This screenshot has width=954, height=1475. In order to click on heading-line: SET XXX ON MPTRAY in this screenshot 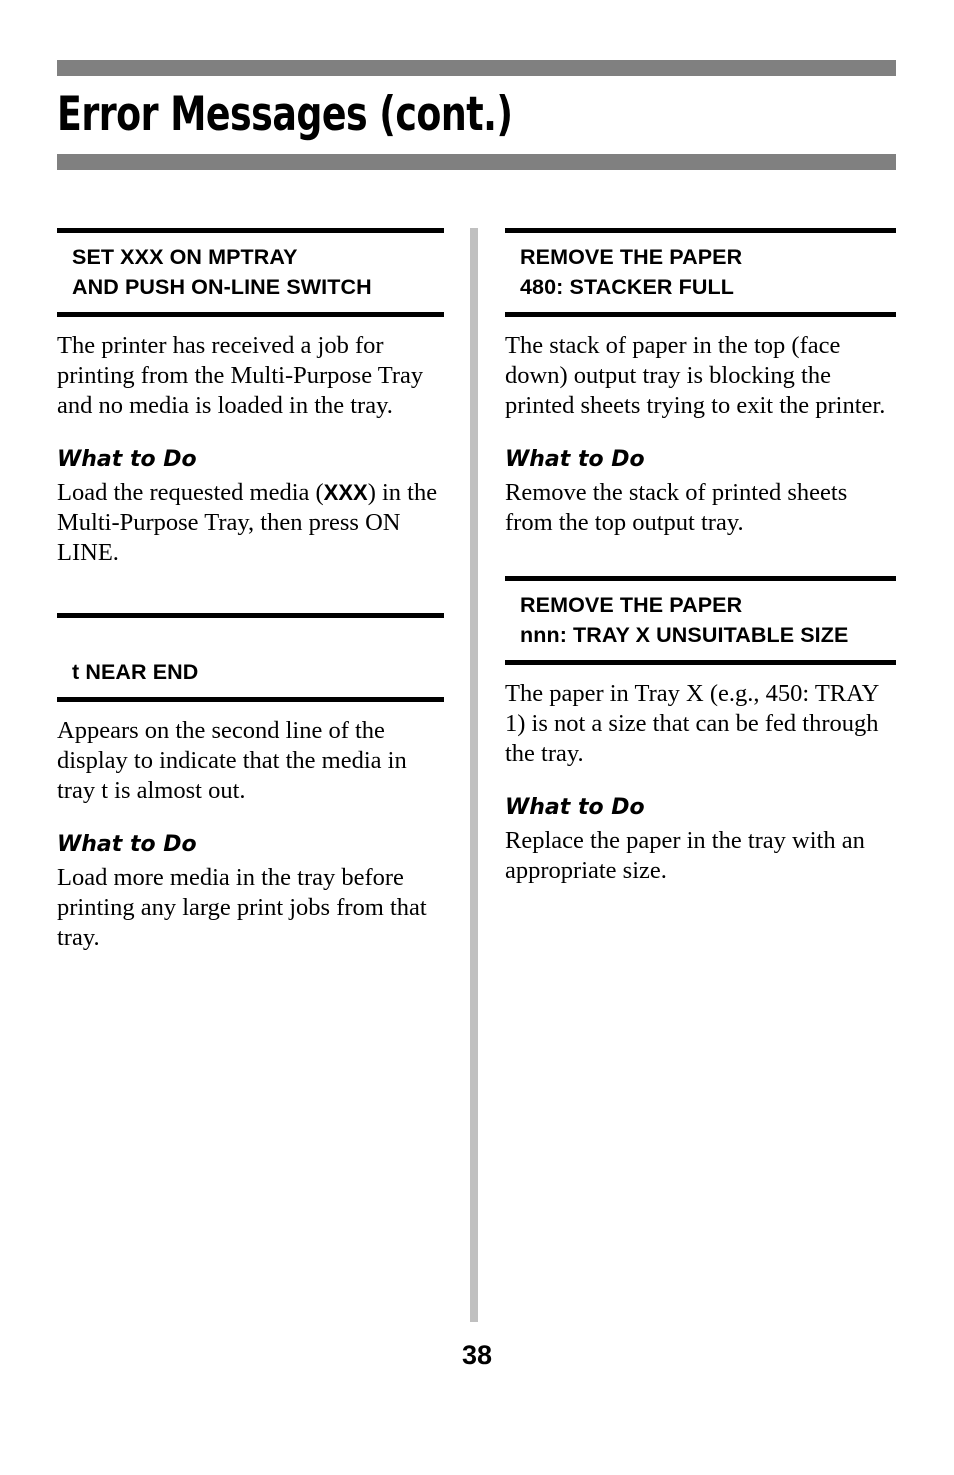, I will do `click(185, 257)`.